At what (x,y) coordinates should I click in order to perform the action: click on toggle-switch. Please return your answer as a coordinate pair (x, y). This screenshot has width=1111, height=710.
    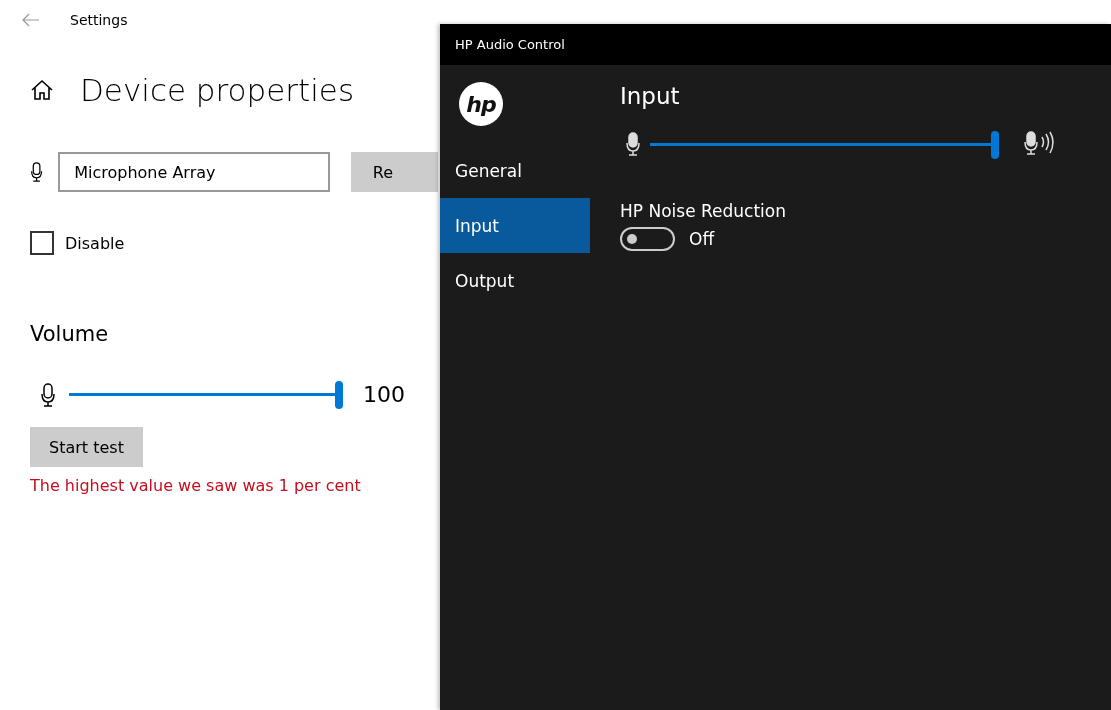
    Looking at the image, I should click on (647, 239).